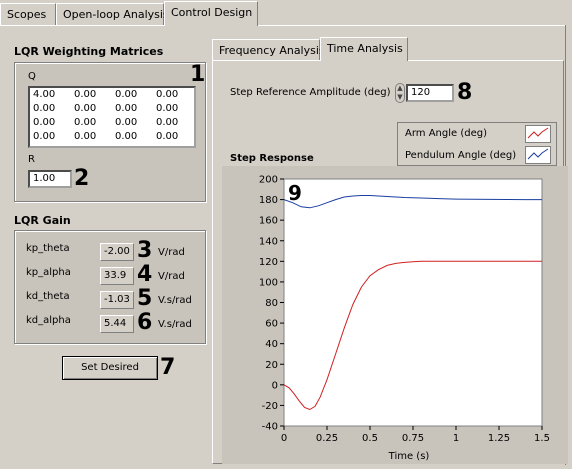 The height and width of the screenshot is (469, 572). I want to click on x-tick-label: 0.25, so click(327, 438).